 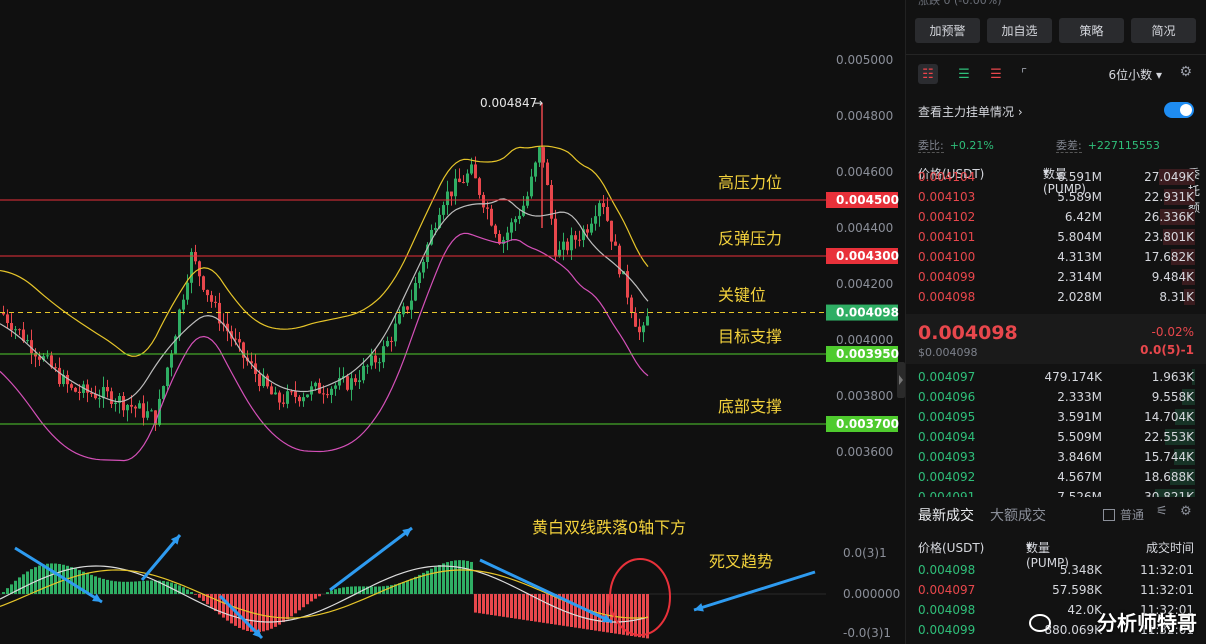 What do you see at coordinates (1169, 257) in the screenshot?
I see `row-total: 17.682K` at bounding box center [1169, 257].